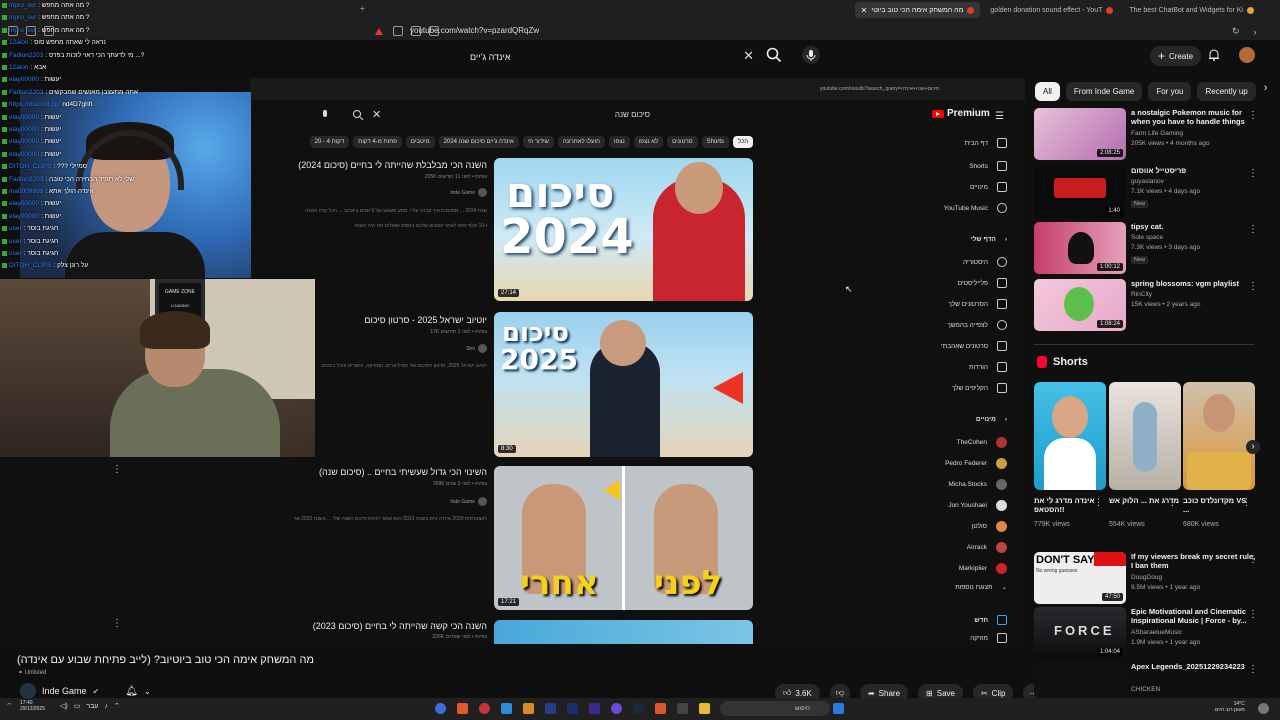 This screenshot has height=720, width=1280. Describe the element at coordinates (1051, 10) in the screenshot. I see `tab-sound-effect: golden donation sound effect - YouT` at that location.